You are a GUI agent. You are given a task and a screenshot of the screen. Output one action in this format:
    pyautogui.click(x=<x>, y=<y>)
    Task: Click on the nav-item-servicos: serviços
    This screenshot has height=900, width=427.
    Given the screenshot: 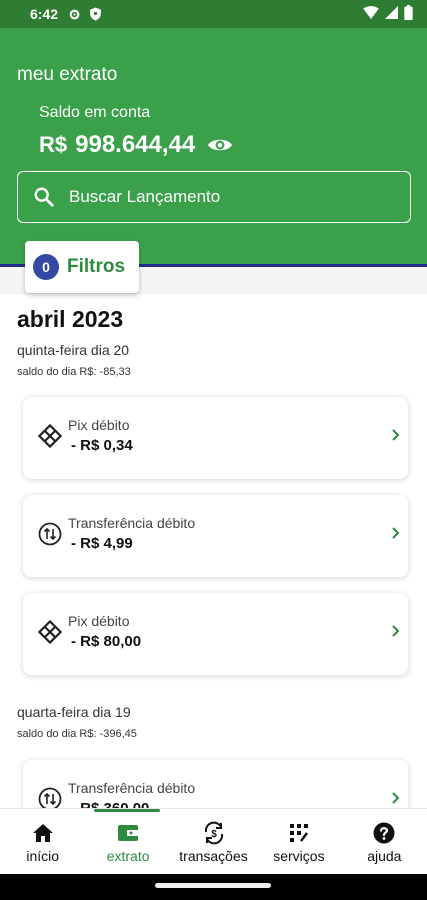 What is the action you would take?
    pyautogui.click(x=298, y=841)
    